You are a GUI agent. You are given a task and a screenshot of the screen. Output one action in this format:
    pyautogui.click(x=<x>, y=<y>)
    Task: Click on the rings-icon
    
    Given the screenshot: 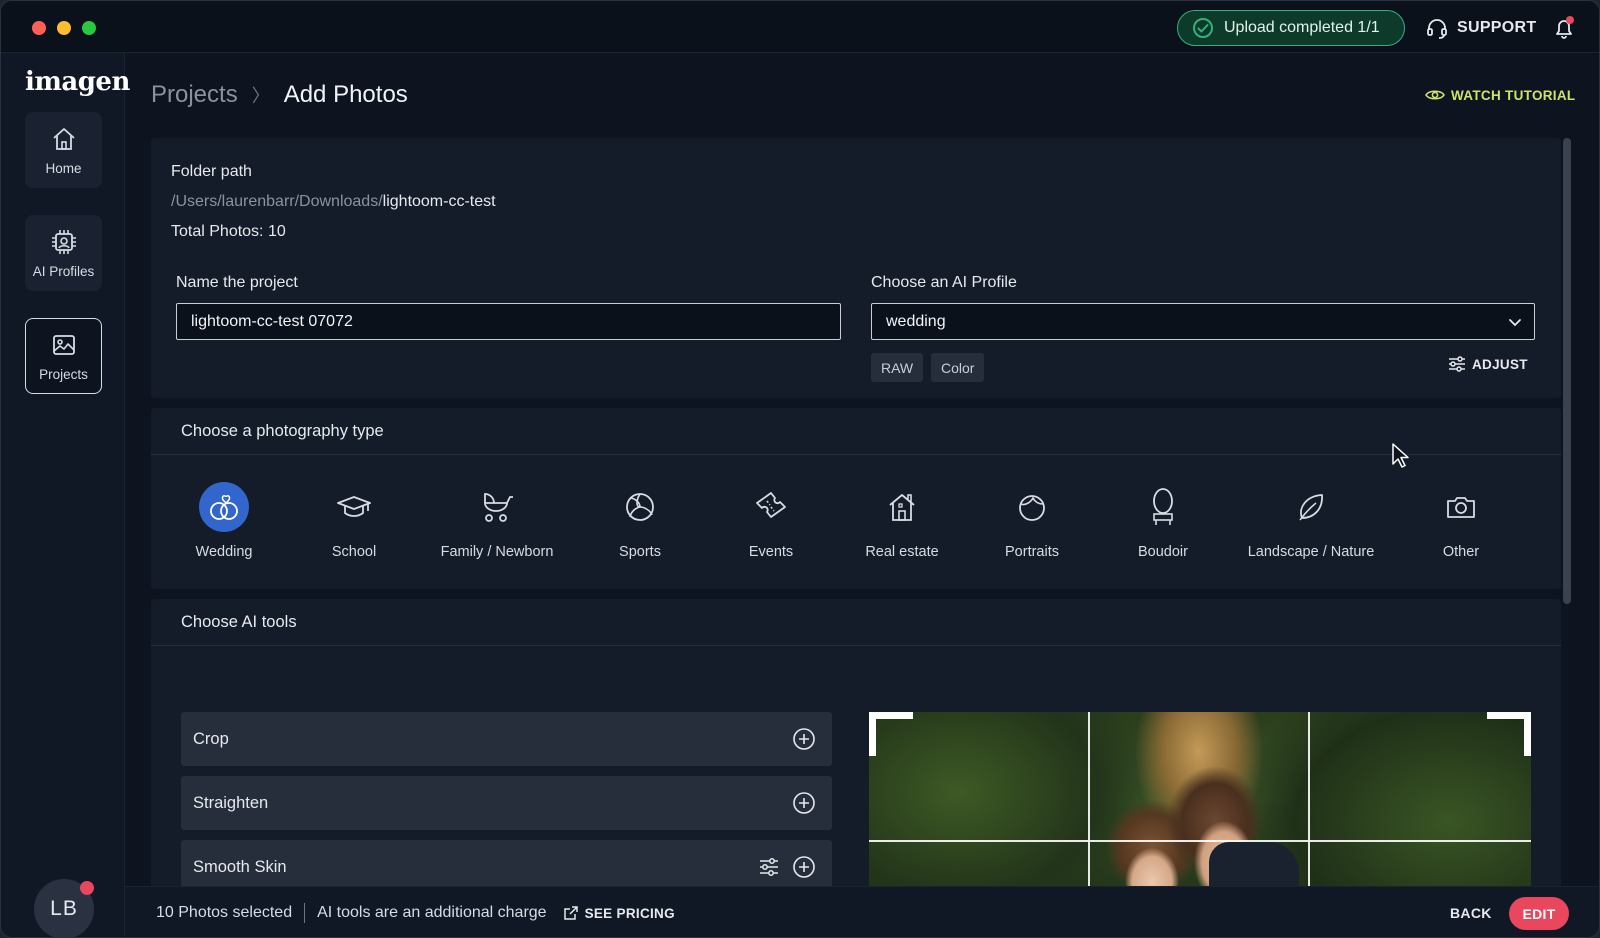 What is the action you would take?
    pyautogui.click(x=224, y=507)
    